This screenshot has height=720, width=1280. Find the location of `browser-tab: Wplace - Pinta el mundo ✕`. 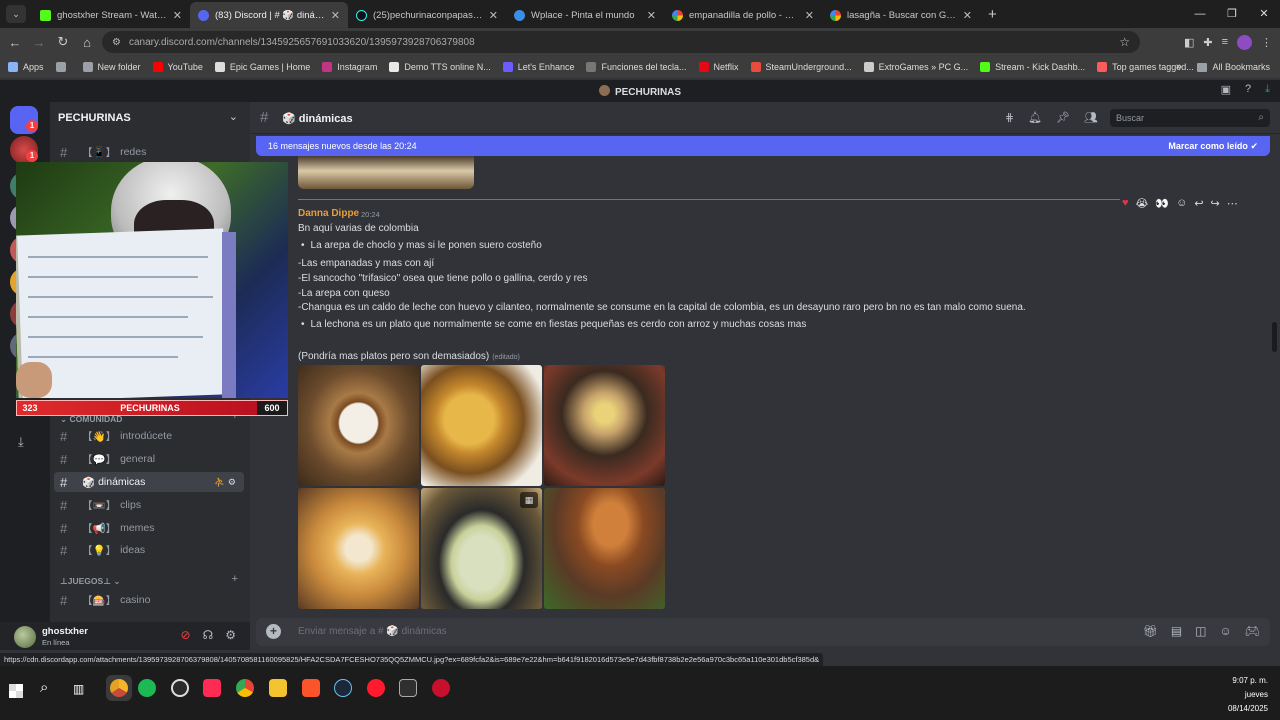

browser-tab: Wplace - Pinta el mundo ✕ is located at coordinates (585, 15).